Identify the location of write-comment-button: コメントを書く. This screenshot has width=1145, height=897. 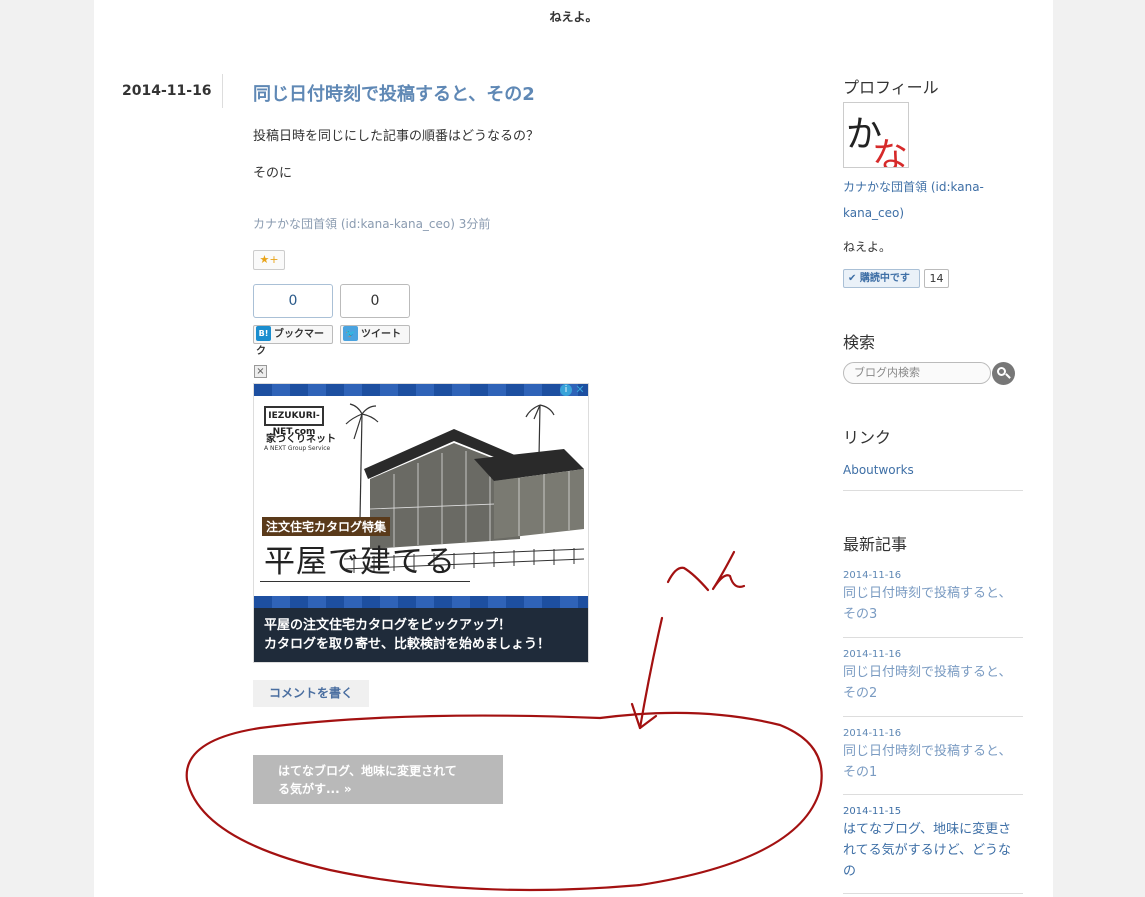
(311, 693).